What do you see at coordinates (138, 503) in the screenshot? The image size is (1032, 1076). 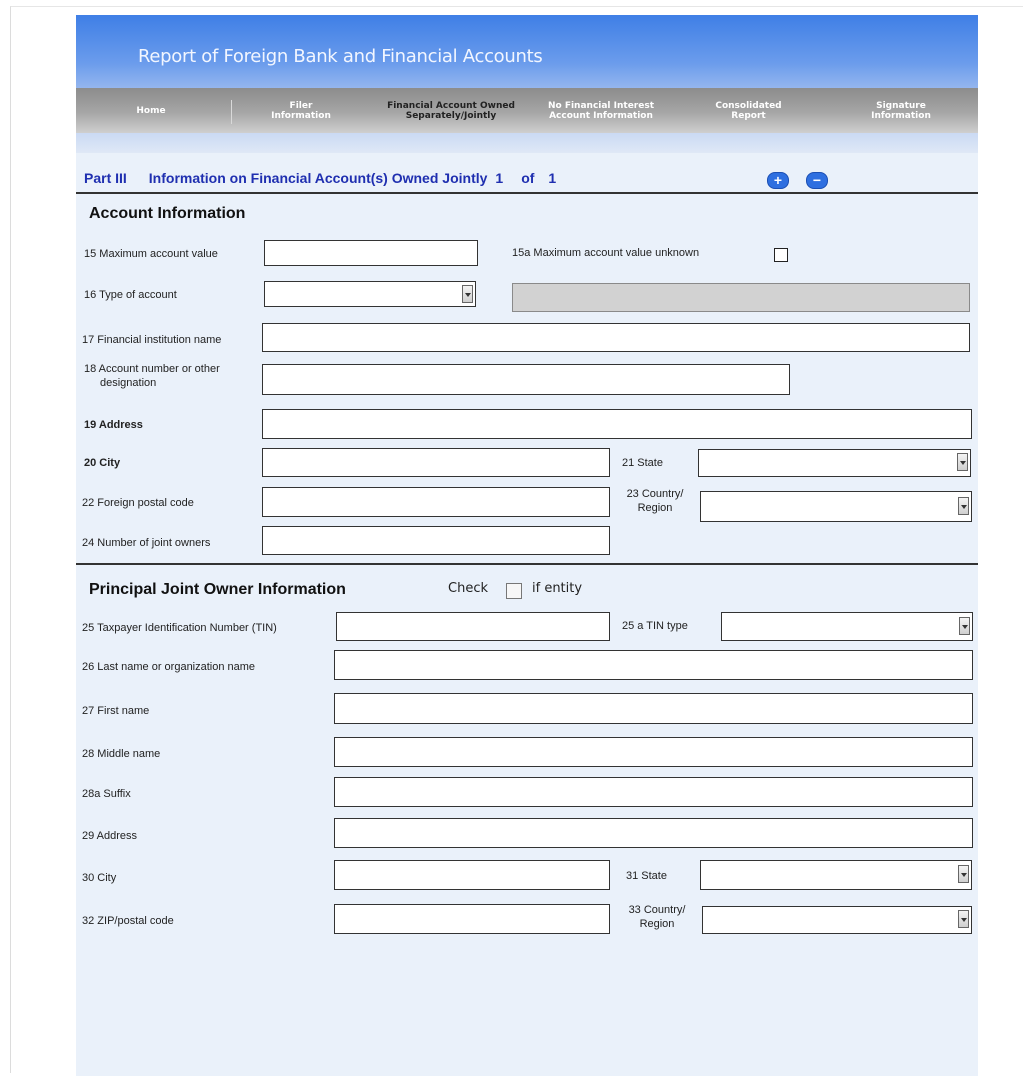 I see `field-22-label: 22 Foreign postal code` at bounding box center [138, 503].